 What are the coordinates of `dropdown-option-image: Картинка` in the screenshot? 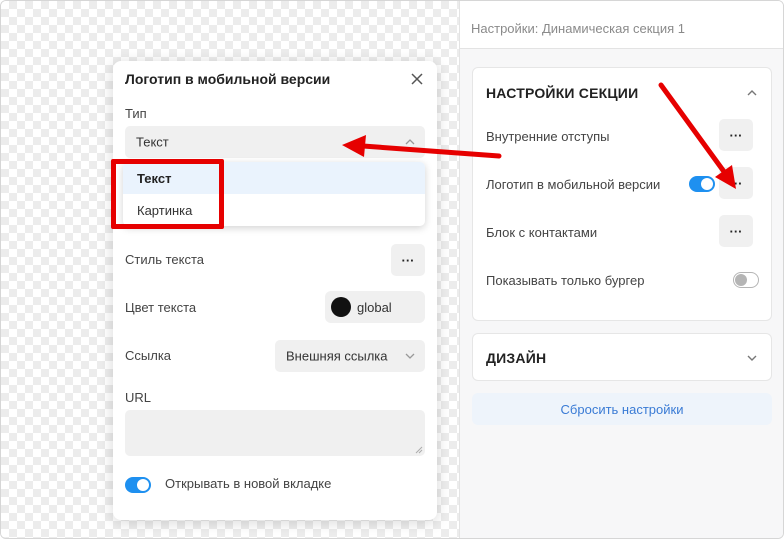 It's located at (274, 210).